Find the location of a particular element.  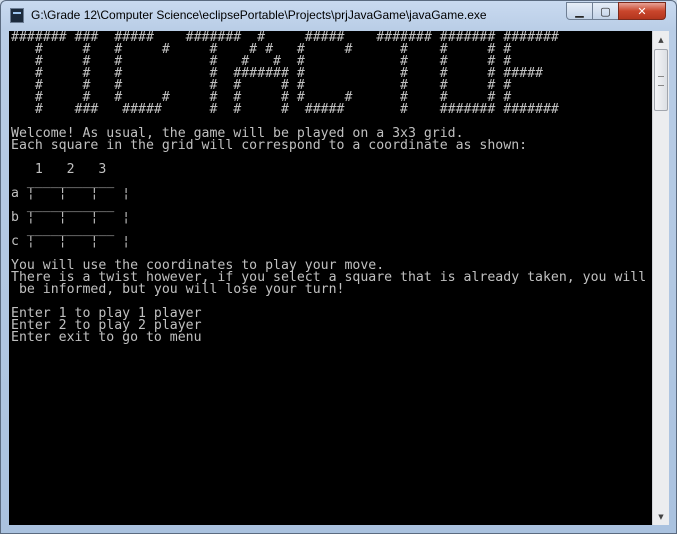

console-line: Enter exit to go to menu is located at coordinates (106, 337).